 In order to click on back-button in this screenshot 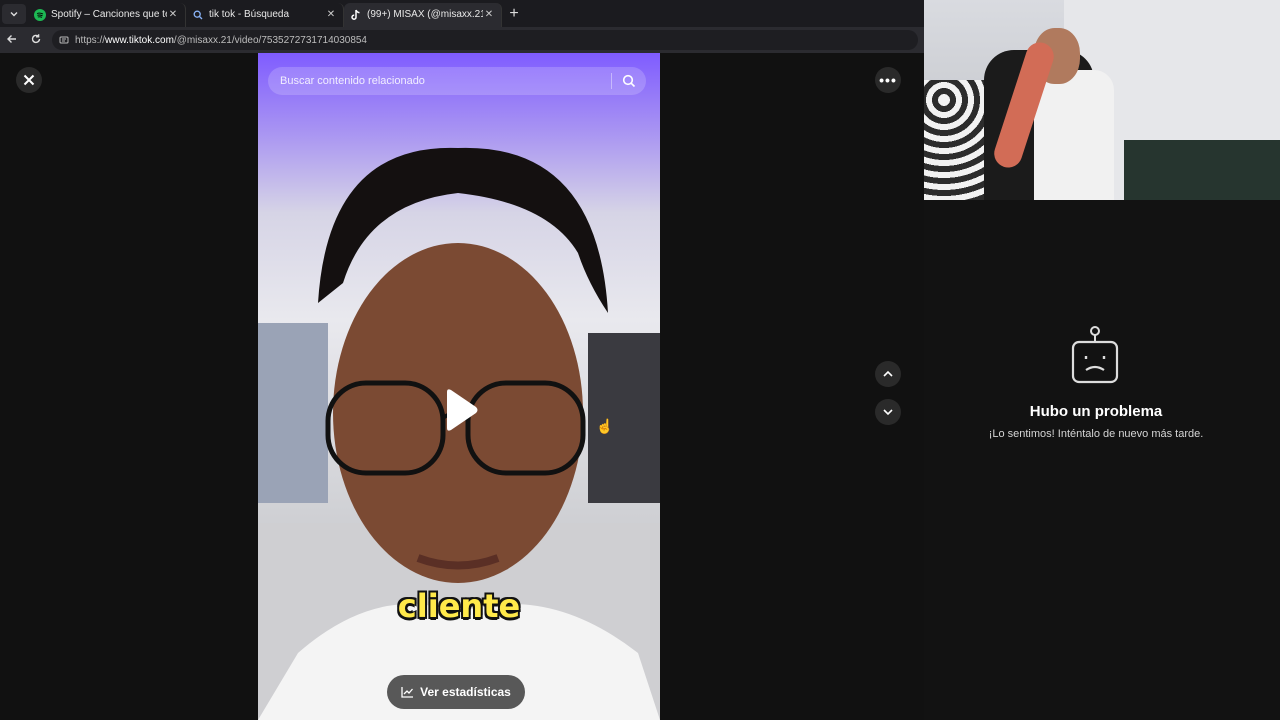, I will do `click(12, 40)`.